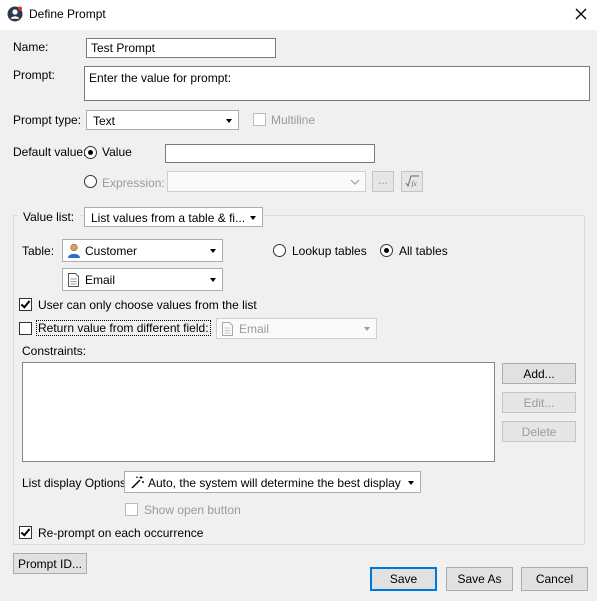 This screenshot has width=597, height=601. Describe the element at coordinates (123, 328) in the screenshot. I see `return-different-label: Return value from different field:` at that location.